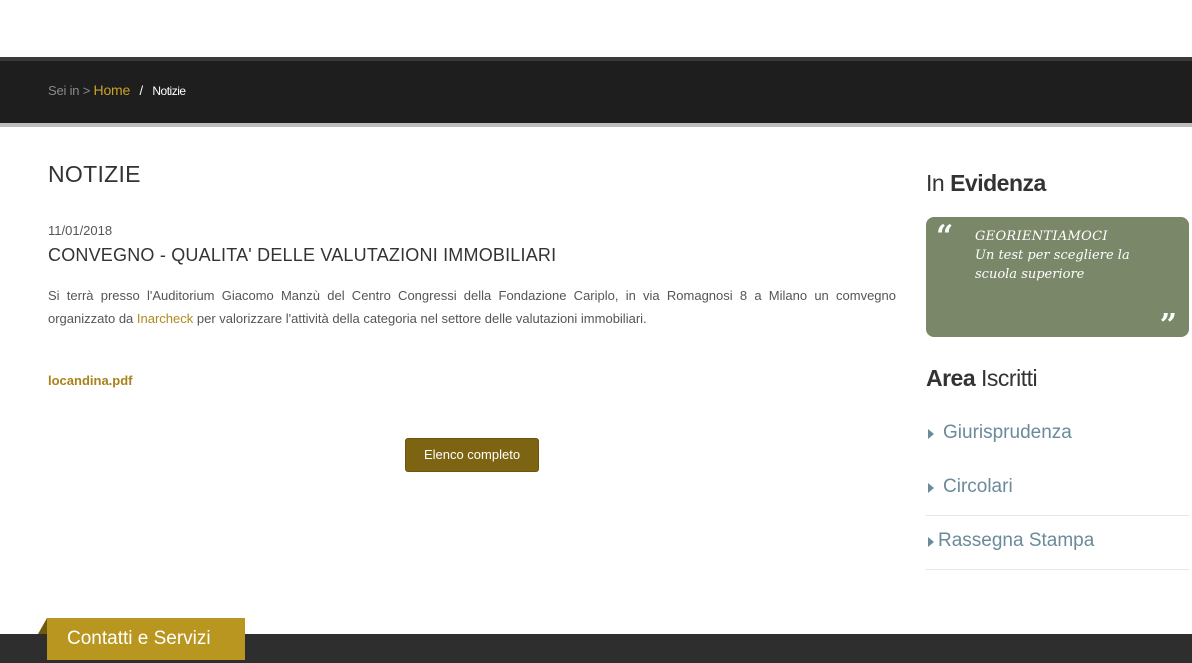  What do you see at coordinates (42, 626) in the screenshot?
I see `footer-tab-fold` at bounding box center [42, 626].